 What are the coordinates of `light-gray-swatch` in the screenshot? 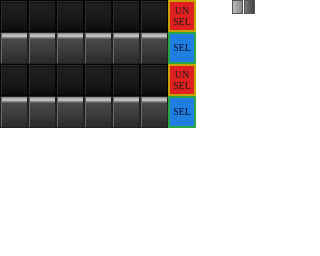 It's located at (237, 7).